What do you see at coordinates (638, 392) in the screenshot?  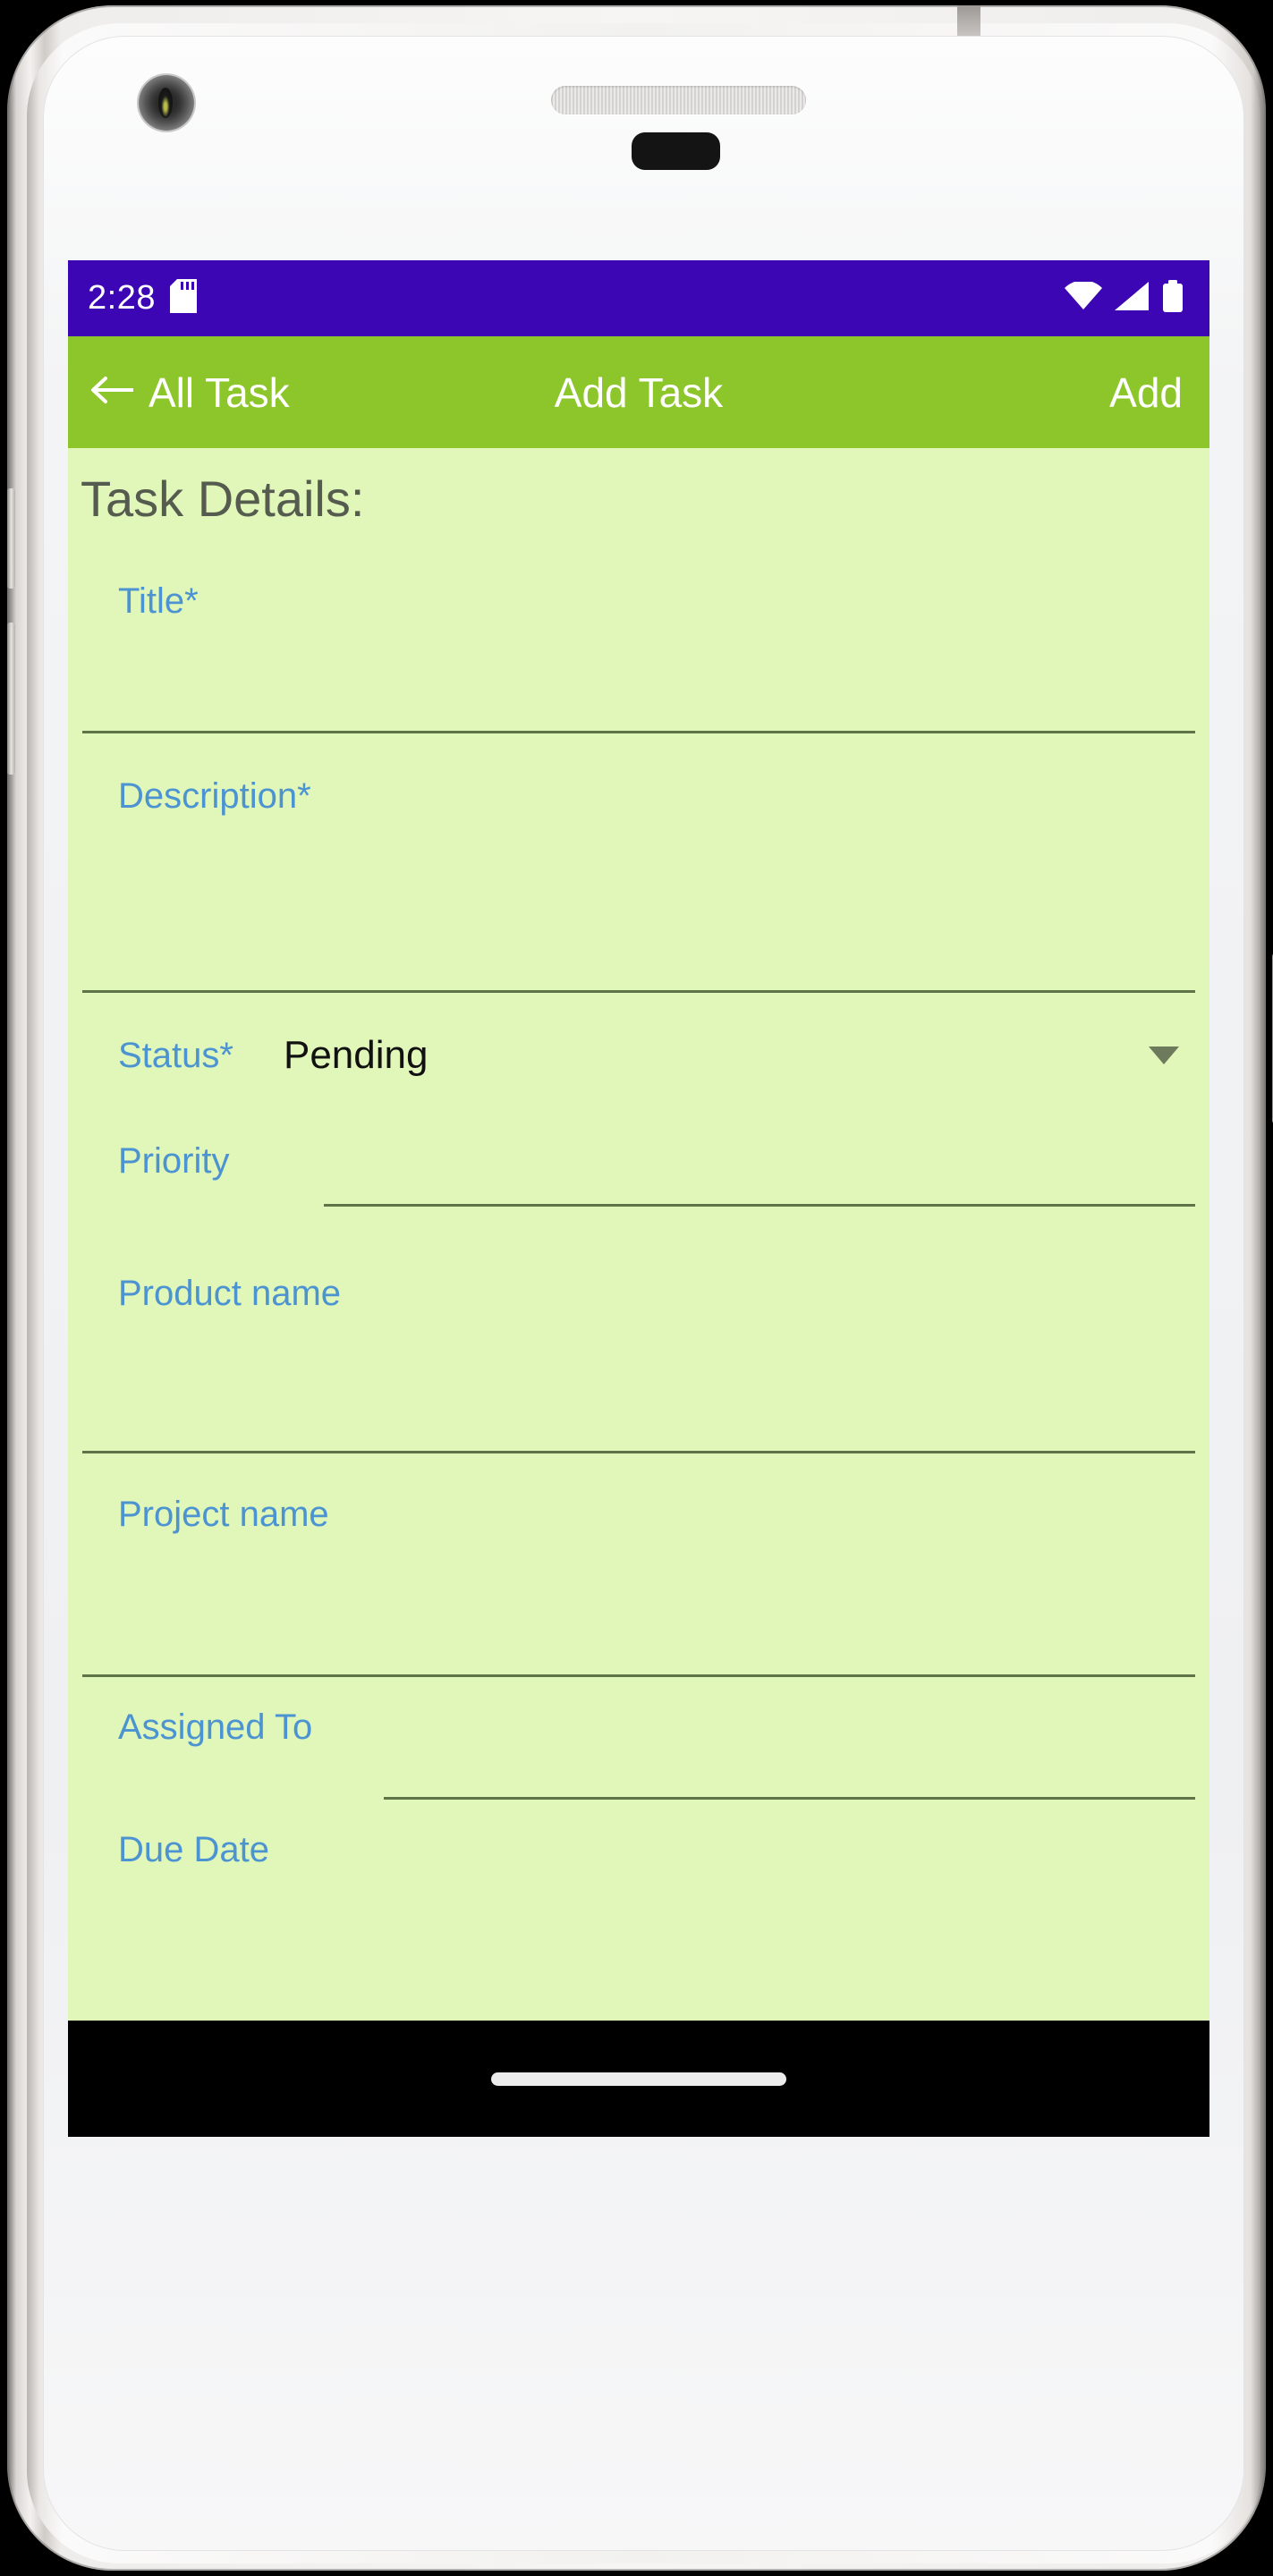 I see `app-bar: All Task Add Task Add` at bounding box center [638, 392].